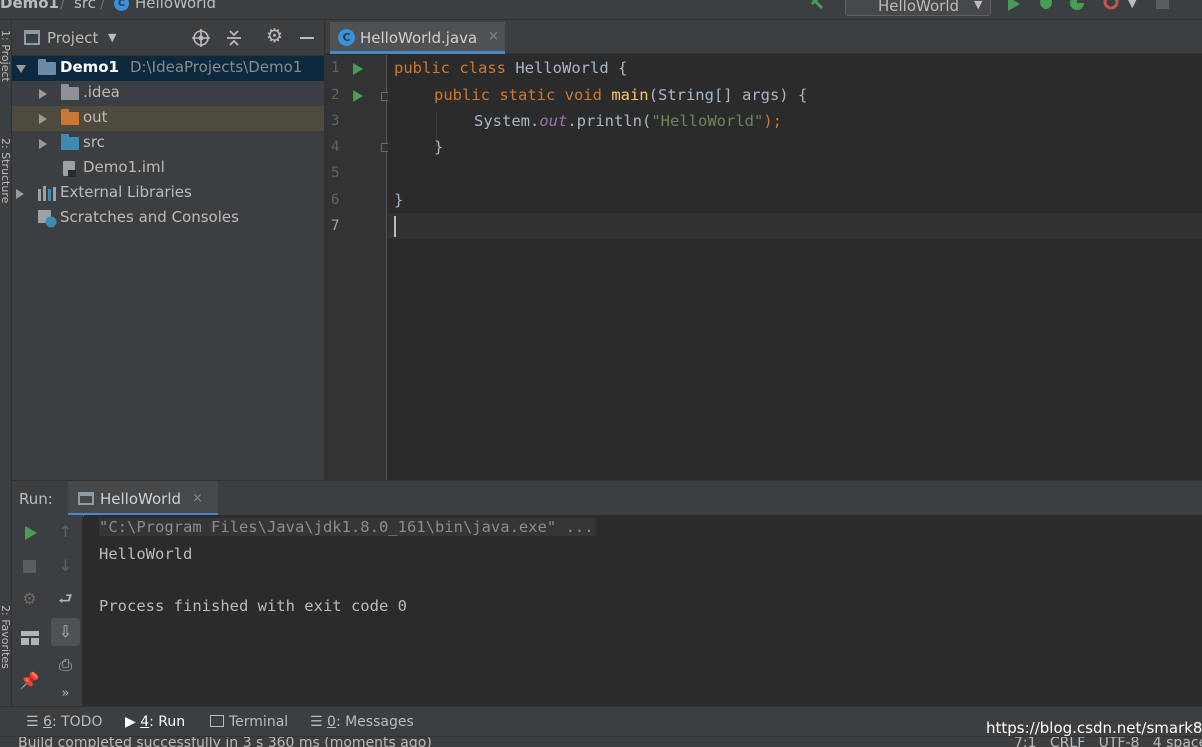 Image resolution: width=1202 pixels, height=747 pixels. I want to click on tab-label: HelloWorld.java, so click(419, 38).